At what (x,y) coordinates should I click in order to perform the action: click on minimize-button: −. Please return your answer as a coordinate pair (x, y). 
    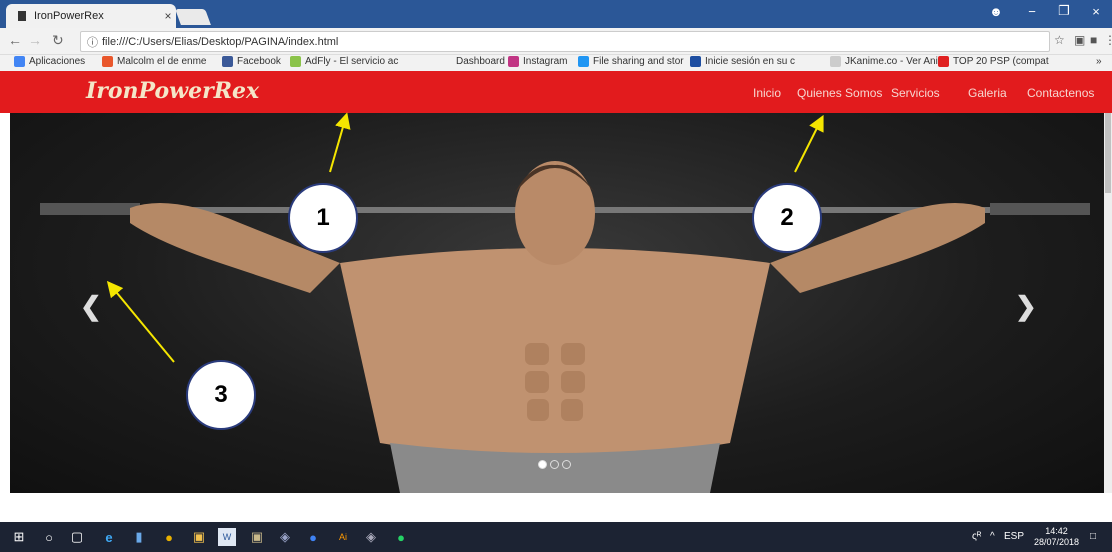
    Looking at the image, I should click on (1032, 11).